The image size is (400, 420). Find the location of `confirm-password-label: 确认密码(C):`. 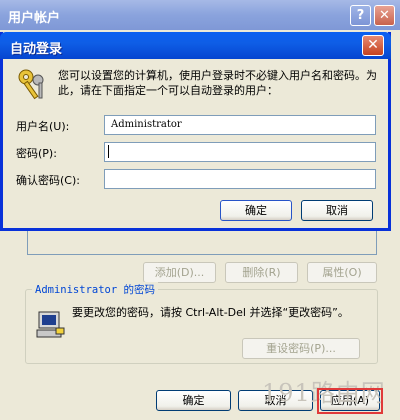

confirm-password-label: 确认密码(C): is located at coordinates (48, 180).